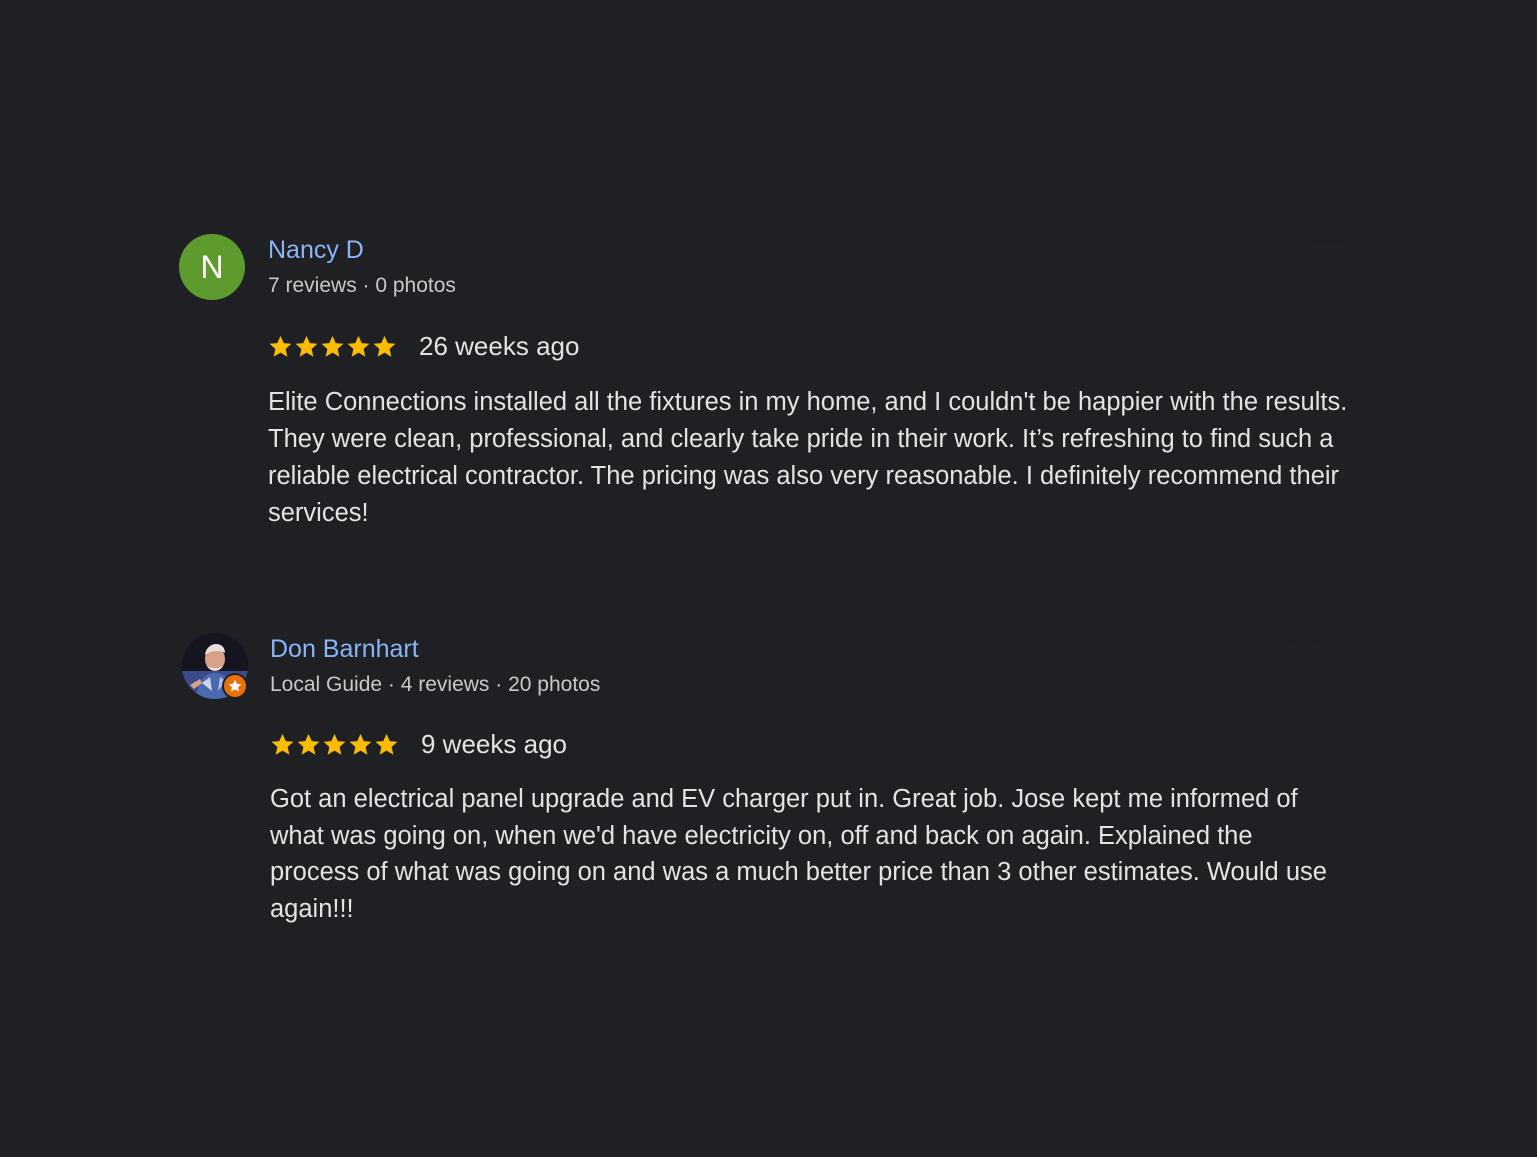 The width and height of the screenshot is (1537, 1157). Describe the element at coordinates (494, 743) in the screenshot. I see `review-date: 9 weeks ago` at that location.